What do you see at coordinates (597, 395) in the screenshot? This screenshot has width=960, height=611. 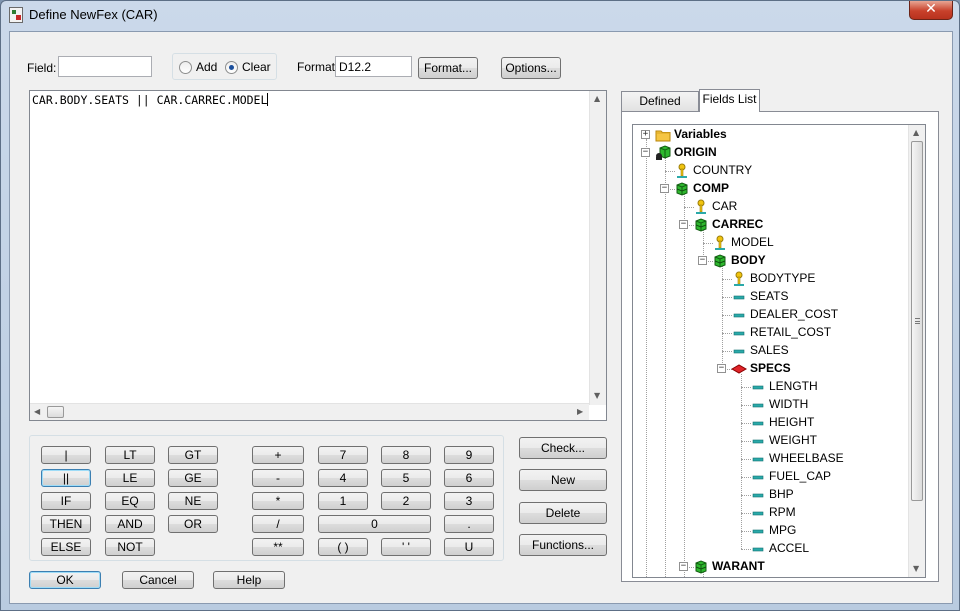 I see `scroll-down-arrow-icon: ▼` at bounding box center [597, 395].